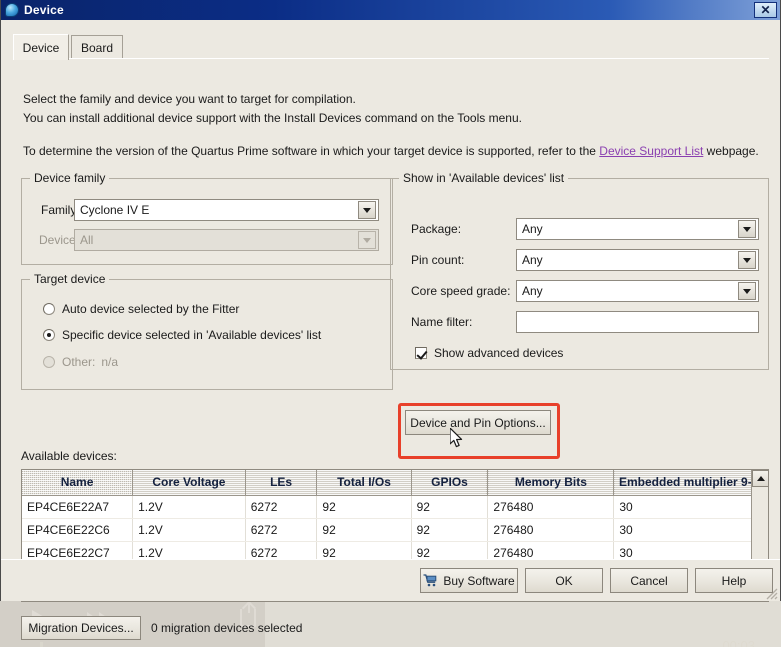 This screenshot has height=647, width=781. Describe the element at coordinates (70, 279) in the screenshot. I see `target-device-legend: Target device` at that location.